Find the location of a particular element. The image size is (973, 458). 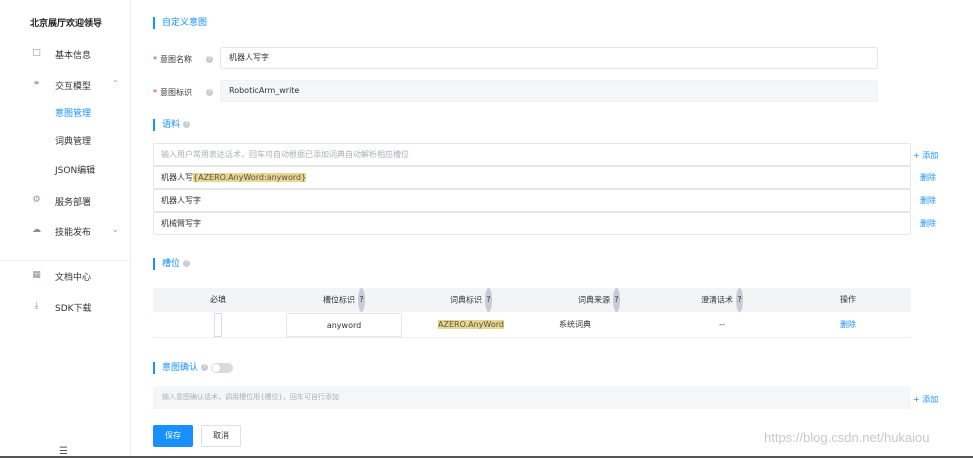

section-title-text: 自定义意图 is located at coordinates (185, 23).